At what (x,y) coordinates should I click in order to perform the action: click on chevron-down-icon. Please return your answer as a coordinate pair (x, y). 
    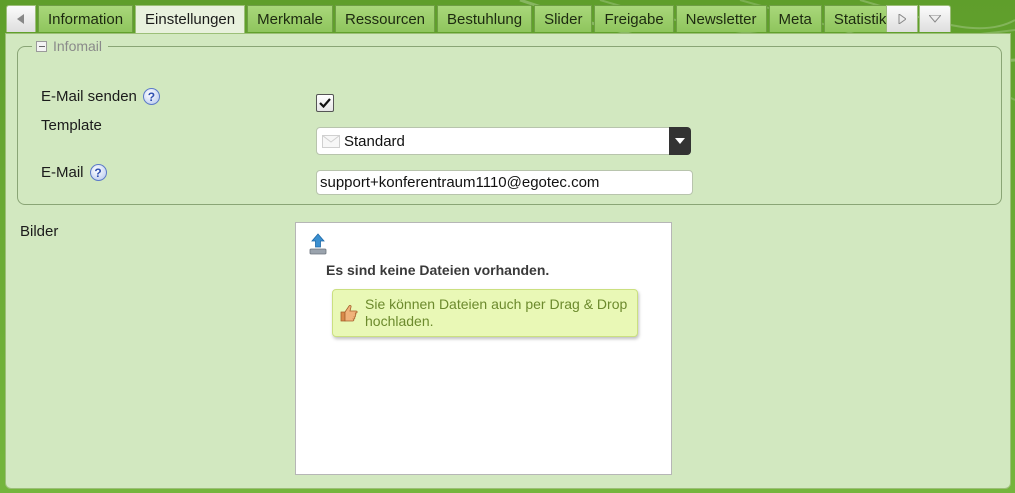
    Looking at the image, I should click on (935, 19).